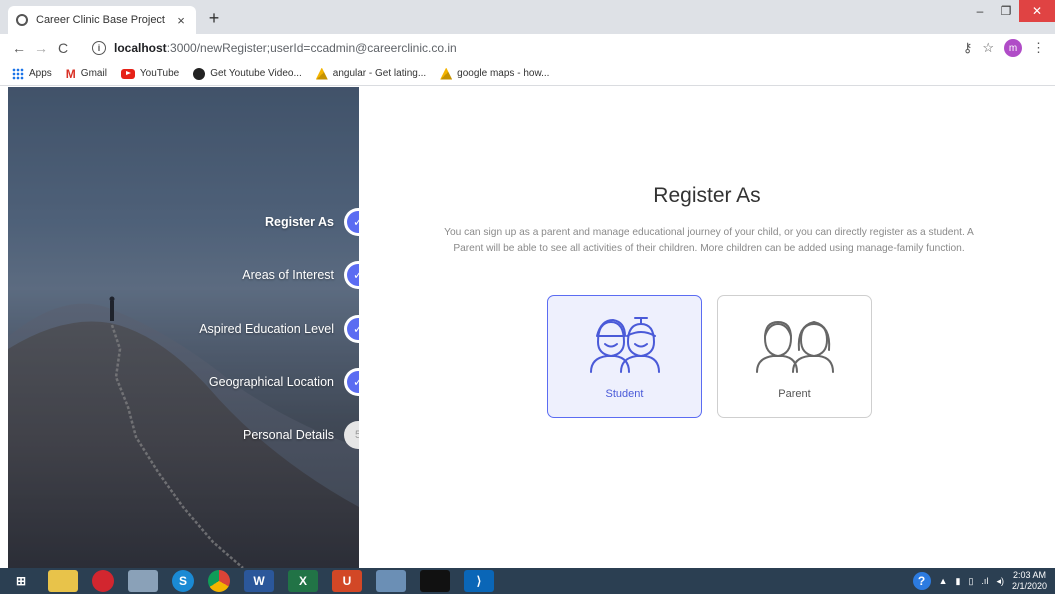 This screenshot has height=594, width=1055. Describe the element at coordinates (984, 581) in the screenshot. I see `signal-icon: .ıl` at that location.